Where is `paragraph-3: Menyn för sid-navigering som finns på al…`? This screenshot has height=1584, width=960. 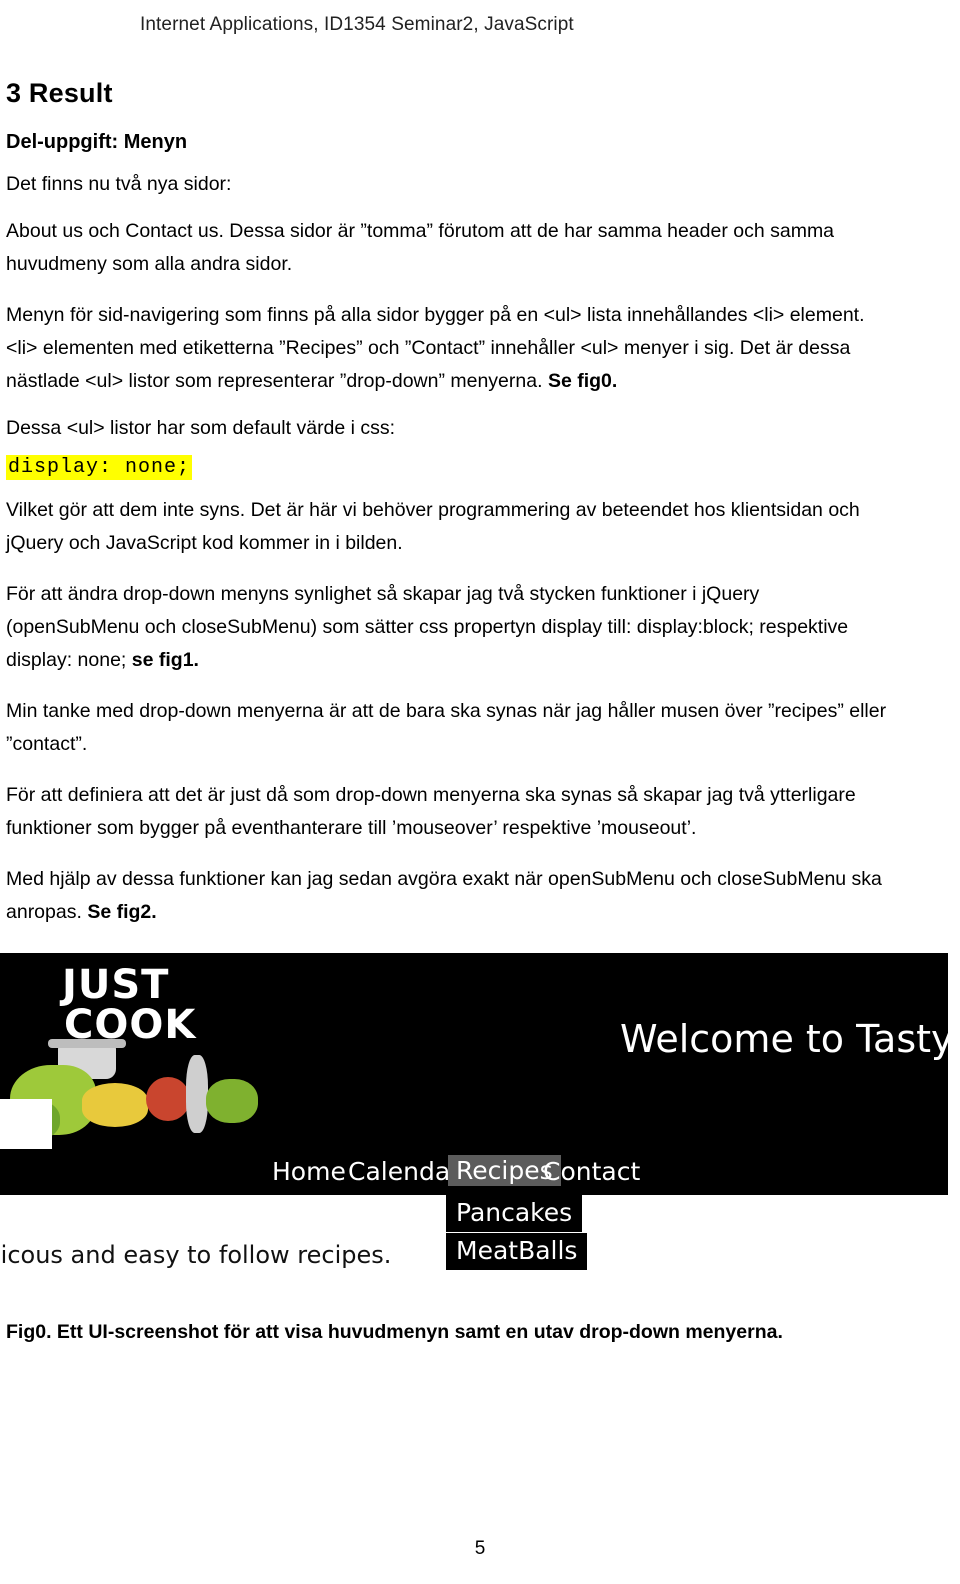
paragraph-3: Menyn för sid-navigering som finns på al… is located at coordinates (451, 348).